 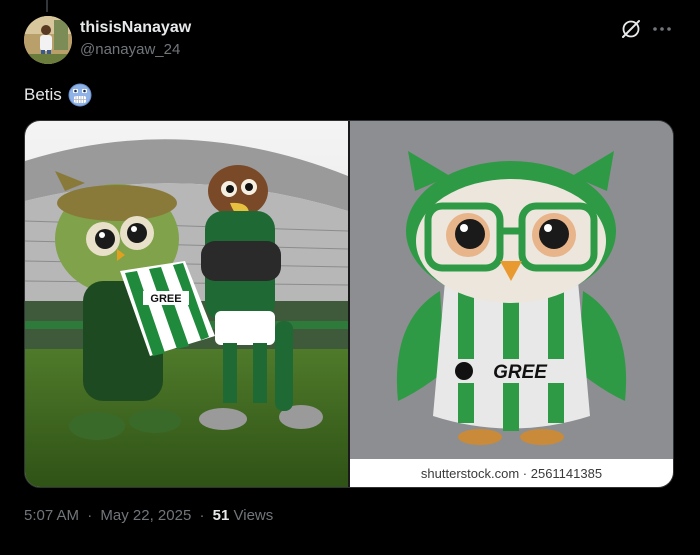 I want to click on thread-connector-line, so click(x=47, y=6).